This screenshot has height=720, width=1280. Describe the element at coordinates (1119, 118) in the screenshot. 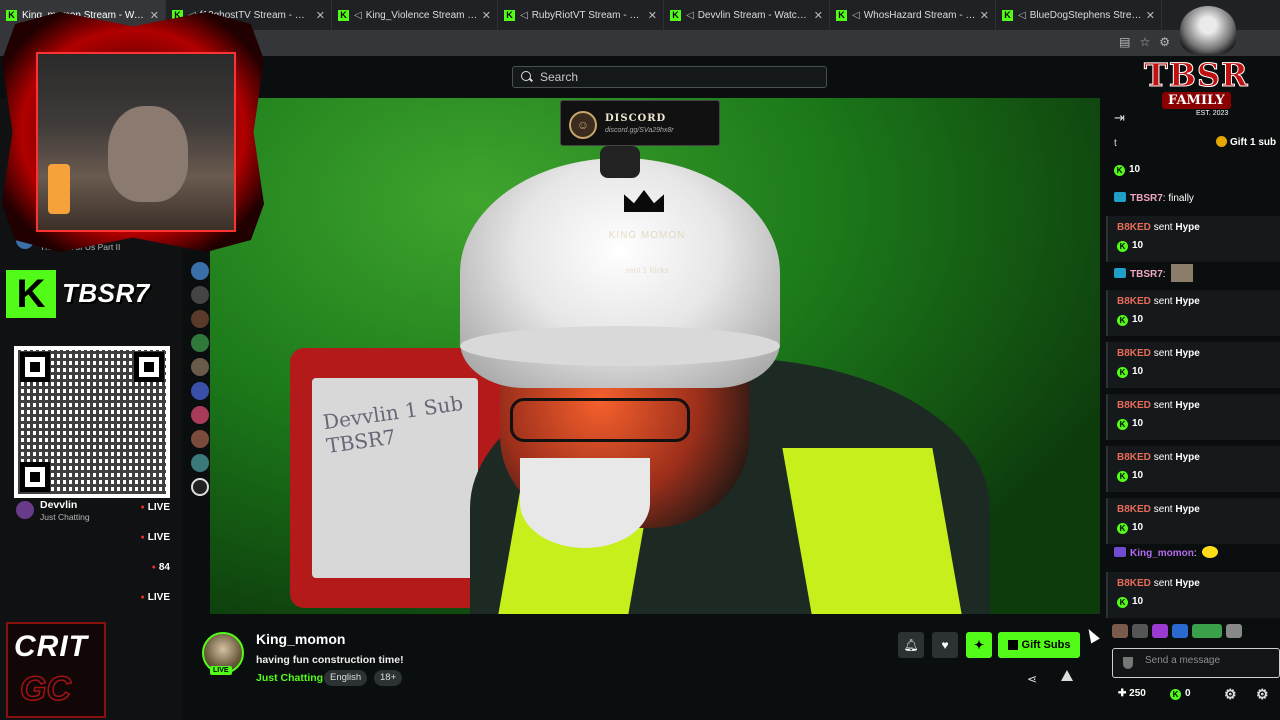

I see `collapse-chat-icon: ⇥` at that location.